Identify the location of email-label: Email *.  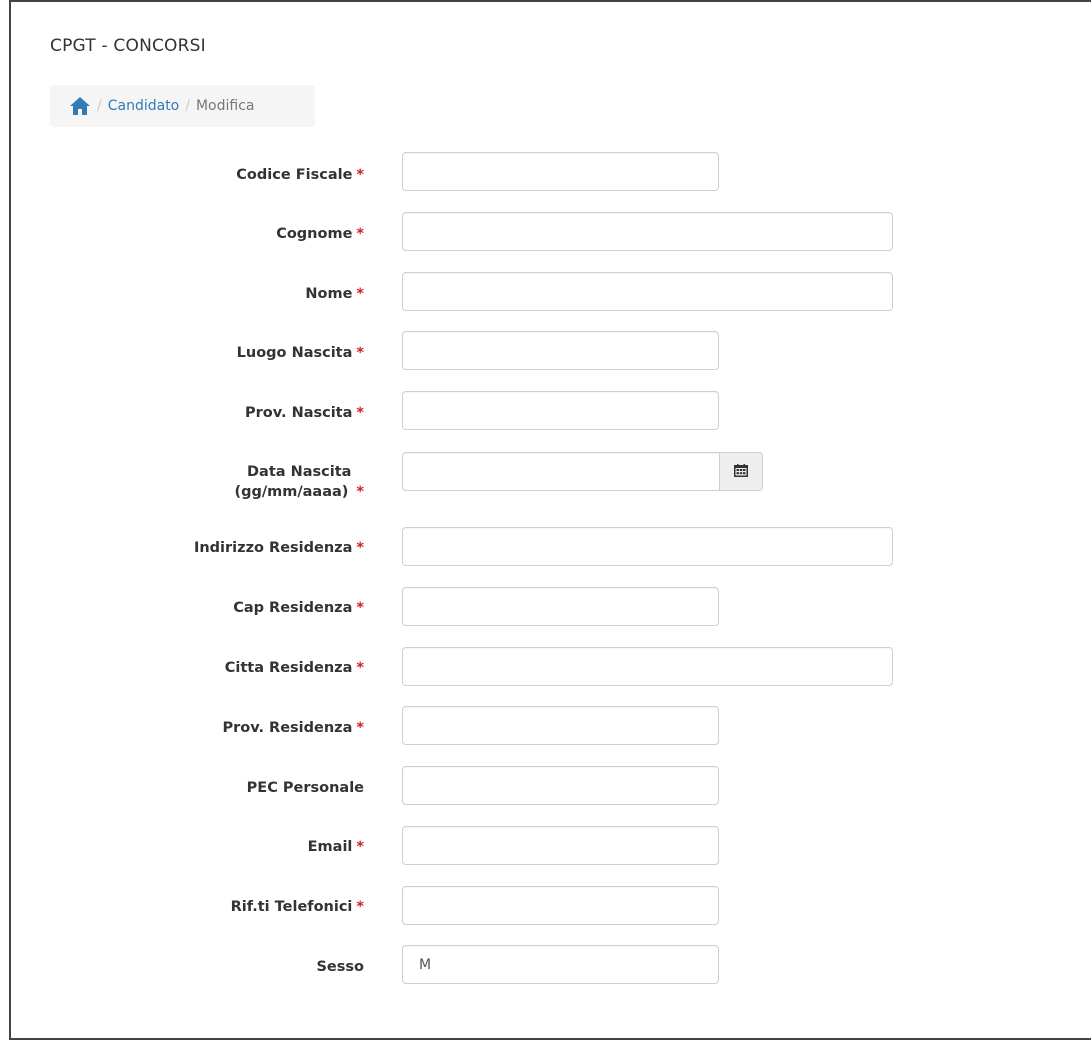
(335, 847).